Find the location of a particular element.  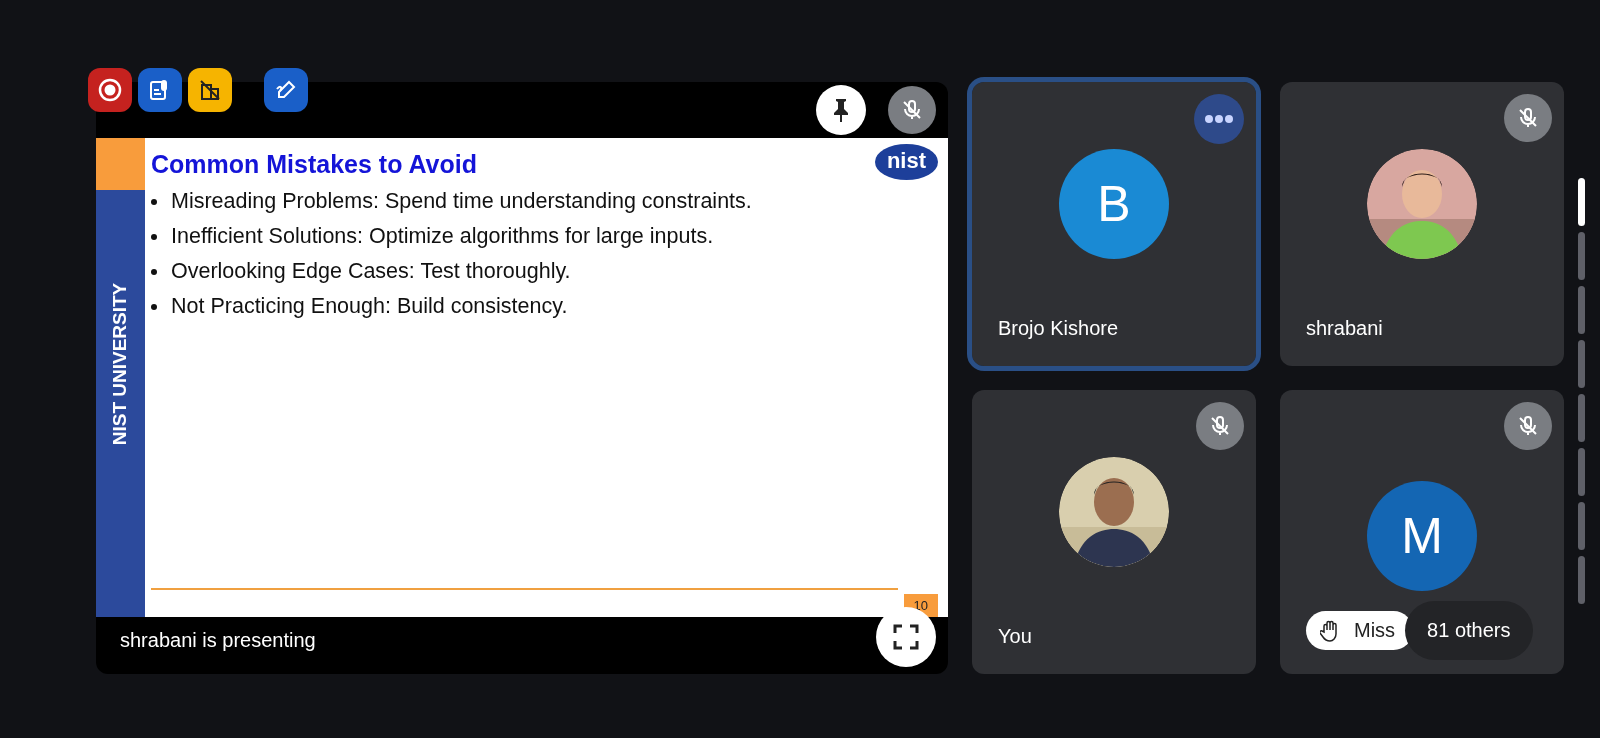

slide-title: Common Mistakes to Avoid is located at coordinates (314, 163).